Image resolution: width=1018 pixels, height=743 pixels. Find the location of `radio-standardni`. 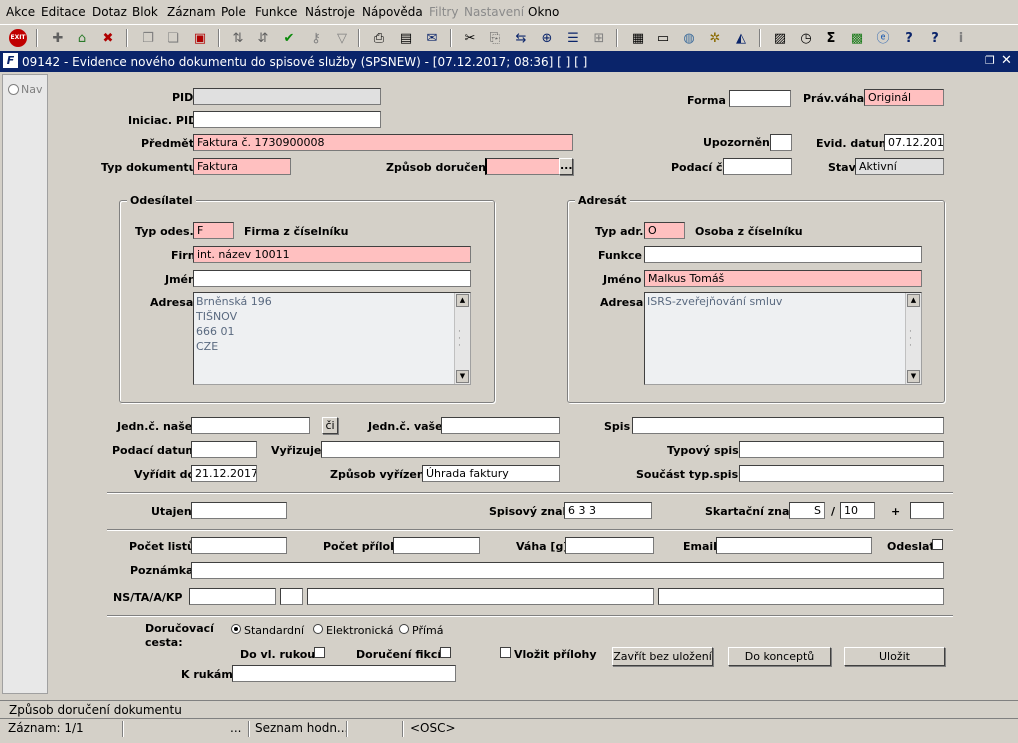

radio-standardni is located at coordinates (236, 629).